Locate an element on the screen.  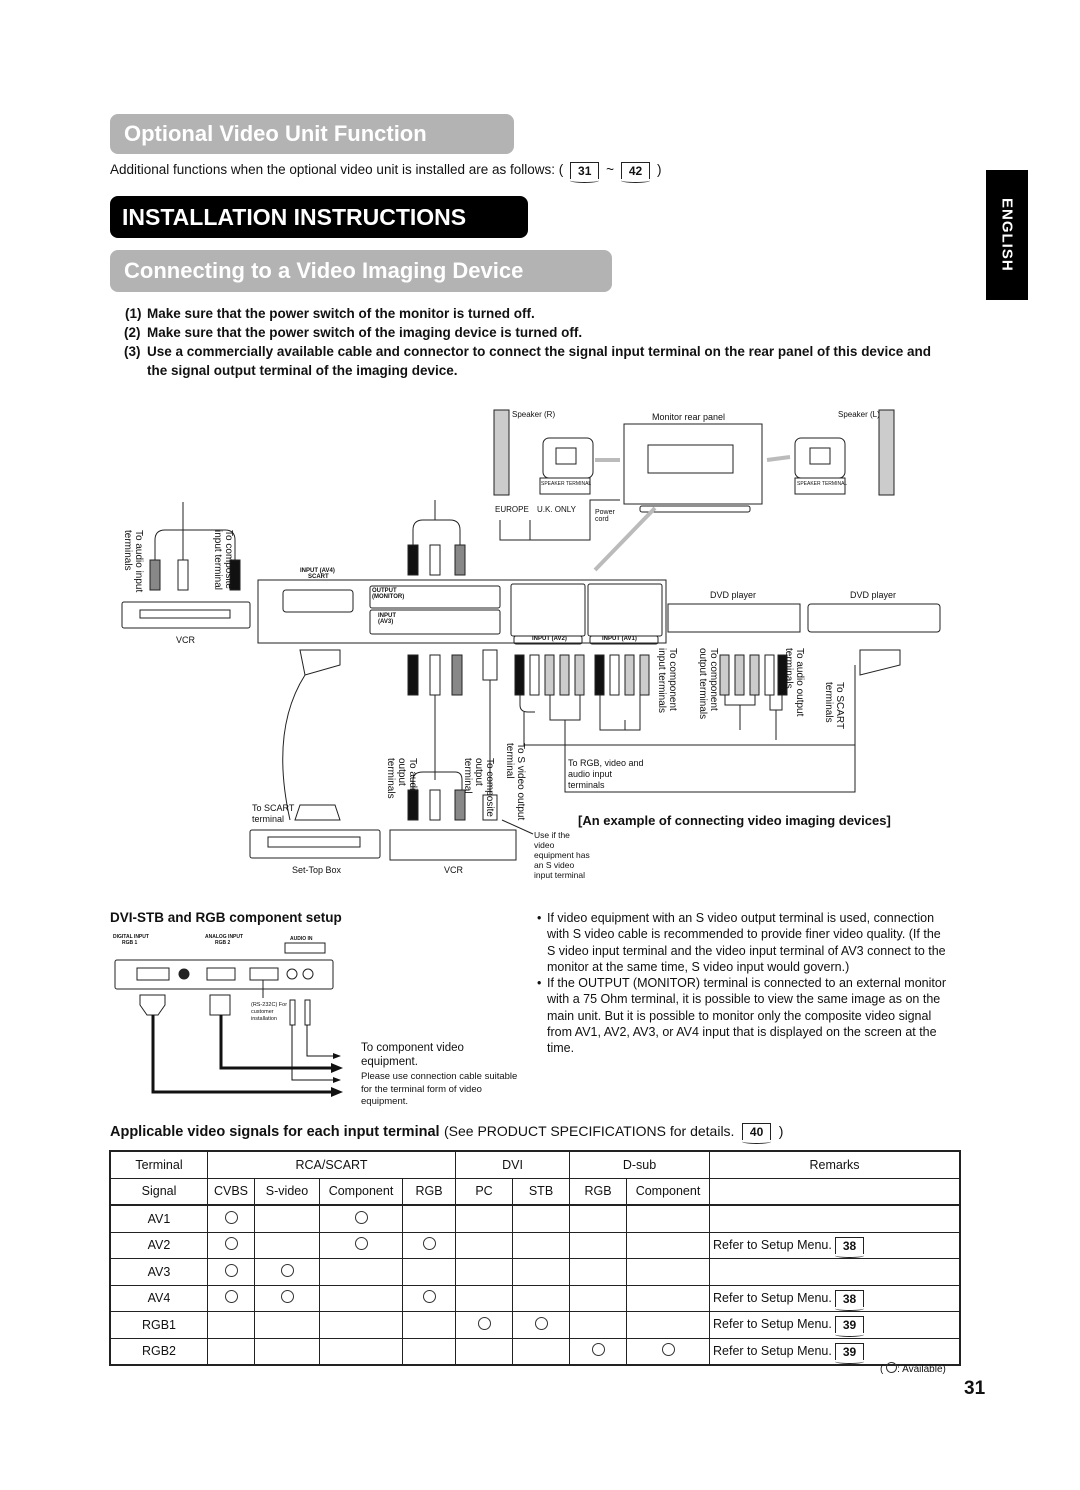
table-row: AV4 Refer to Setup Menu. 38 is located at coordinates (535, 1298).